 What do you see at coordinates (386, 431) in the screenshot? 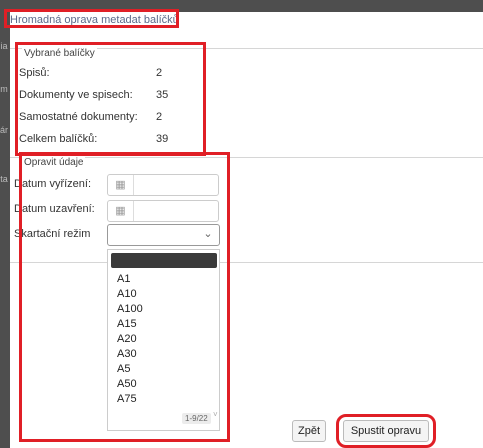
I see `run-button-highlight` at bounding box center [386, 431].